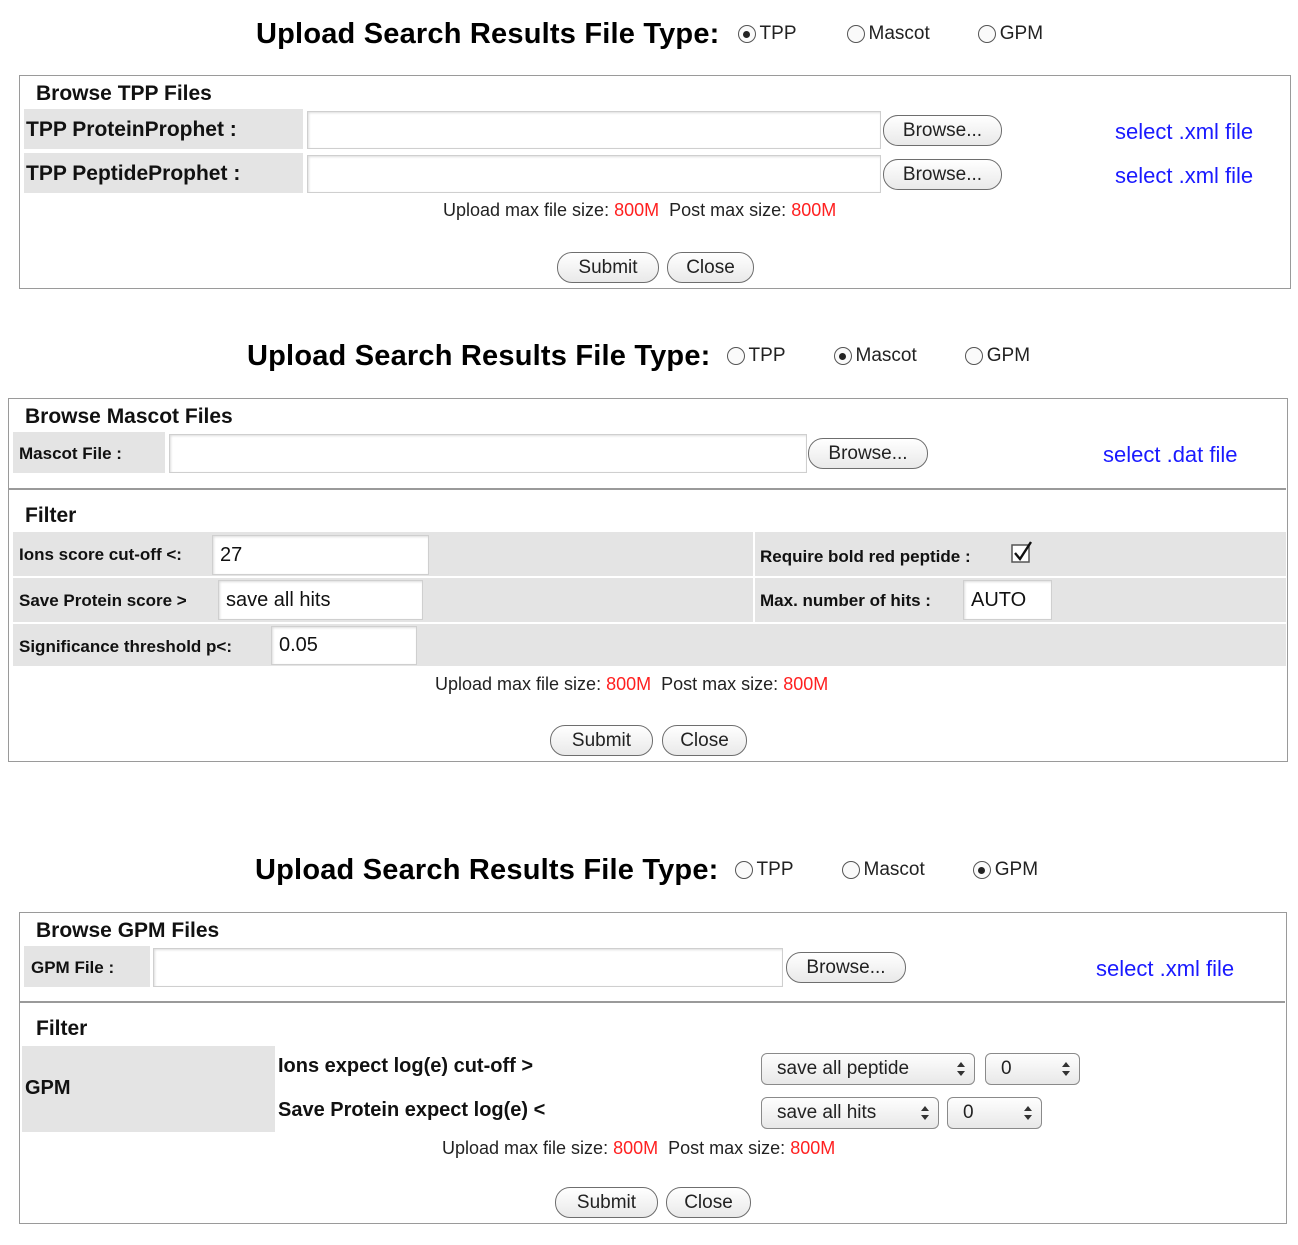  I want to click on protein-prophet-input, so click(594, 130).